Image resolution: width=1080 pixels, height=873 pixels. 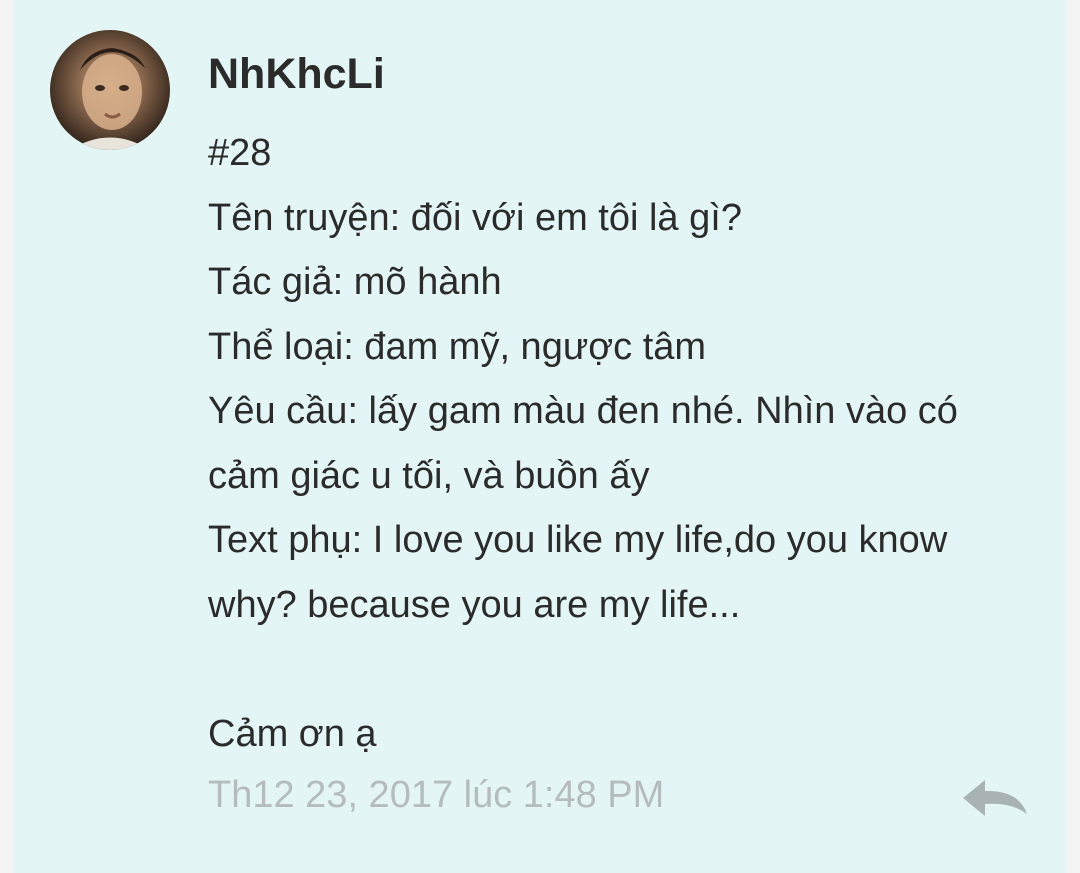 What do you see at coordinates (292, 733) in the screenshot?
I see `comment-closing: Cảm ơn ạ` at bounding box center [292, 733].